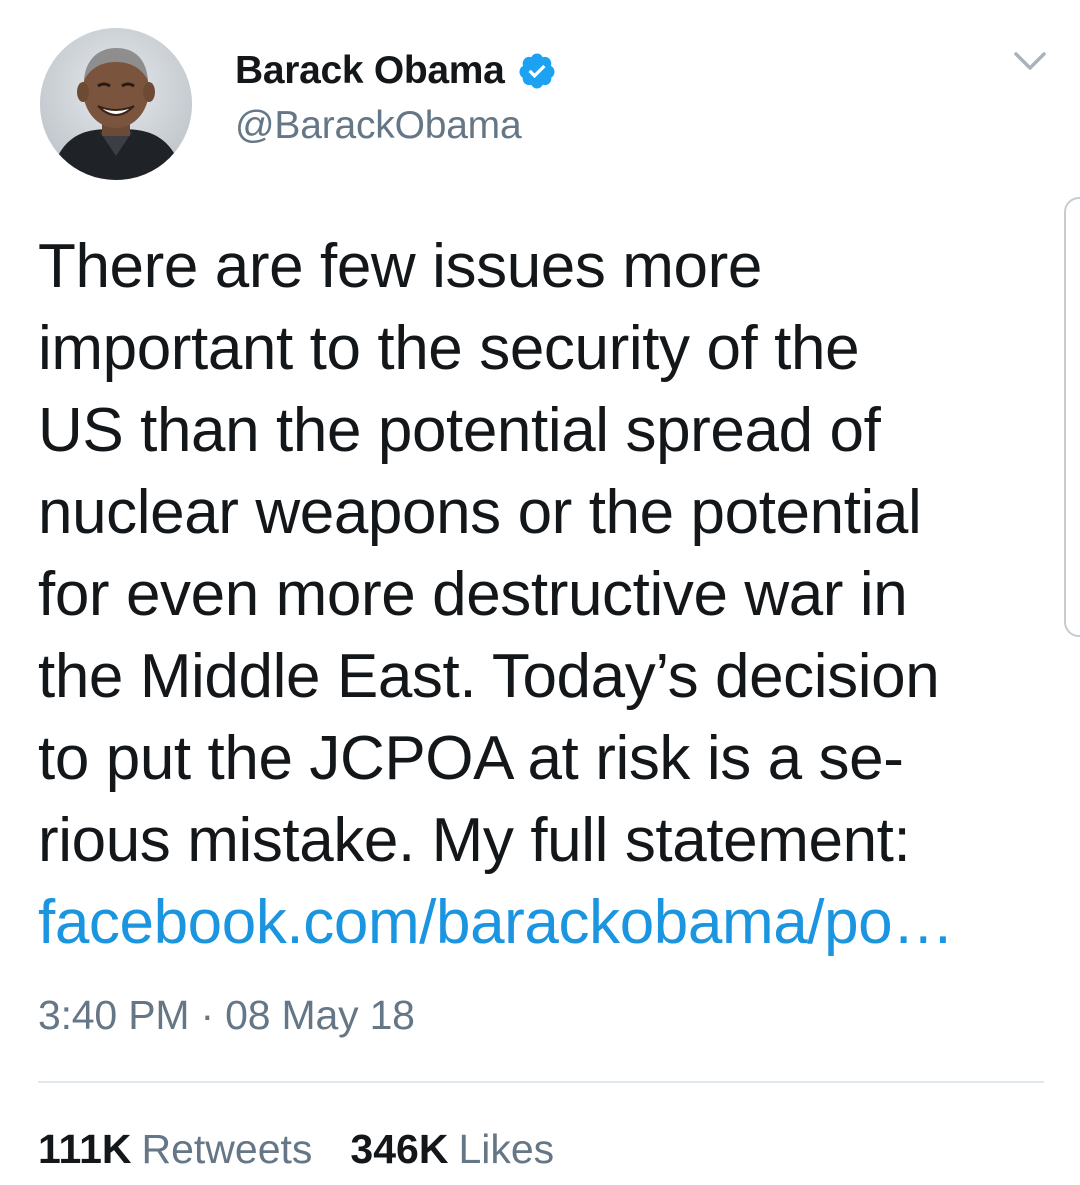 The height and width of the screenshot is (1185, 1080). Describe the element at coordinates (480, 512) in the screenshot. I see `tweet-text-line: nuclear weapons or the potential` at that location.